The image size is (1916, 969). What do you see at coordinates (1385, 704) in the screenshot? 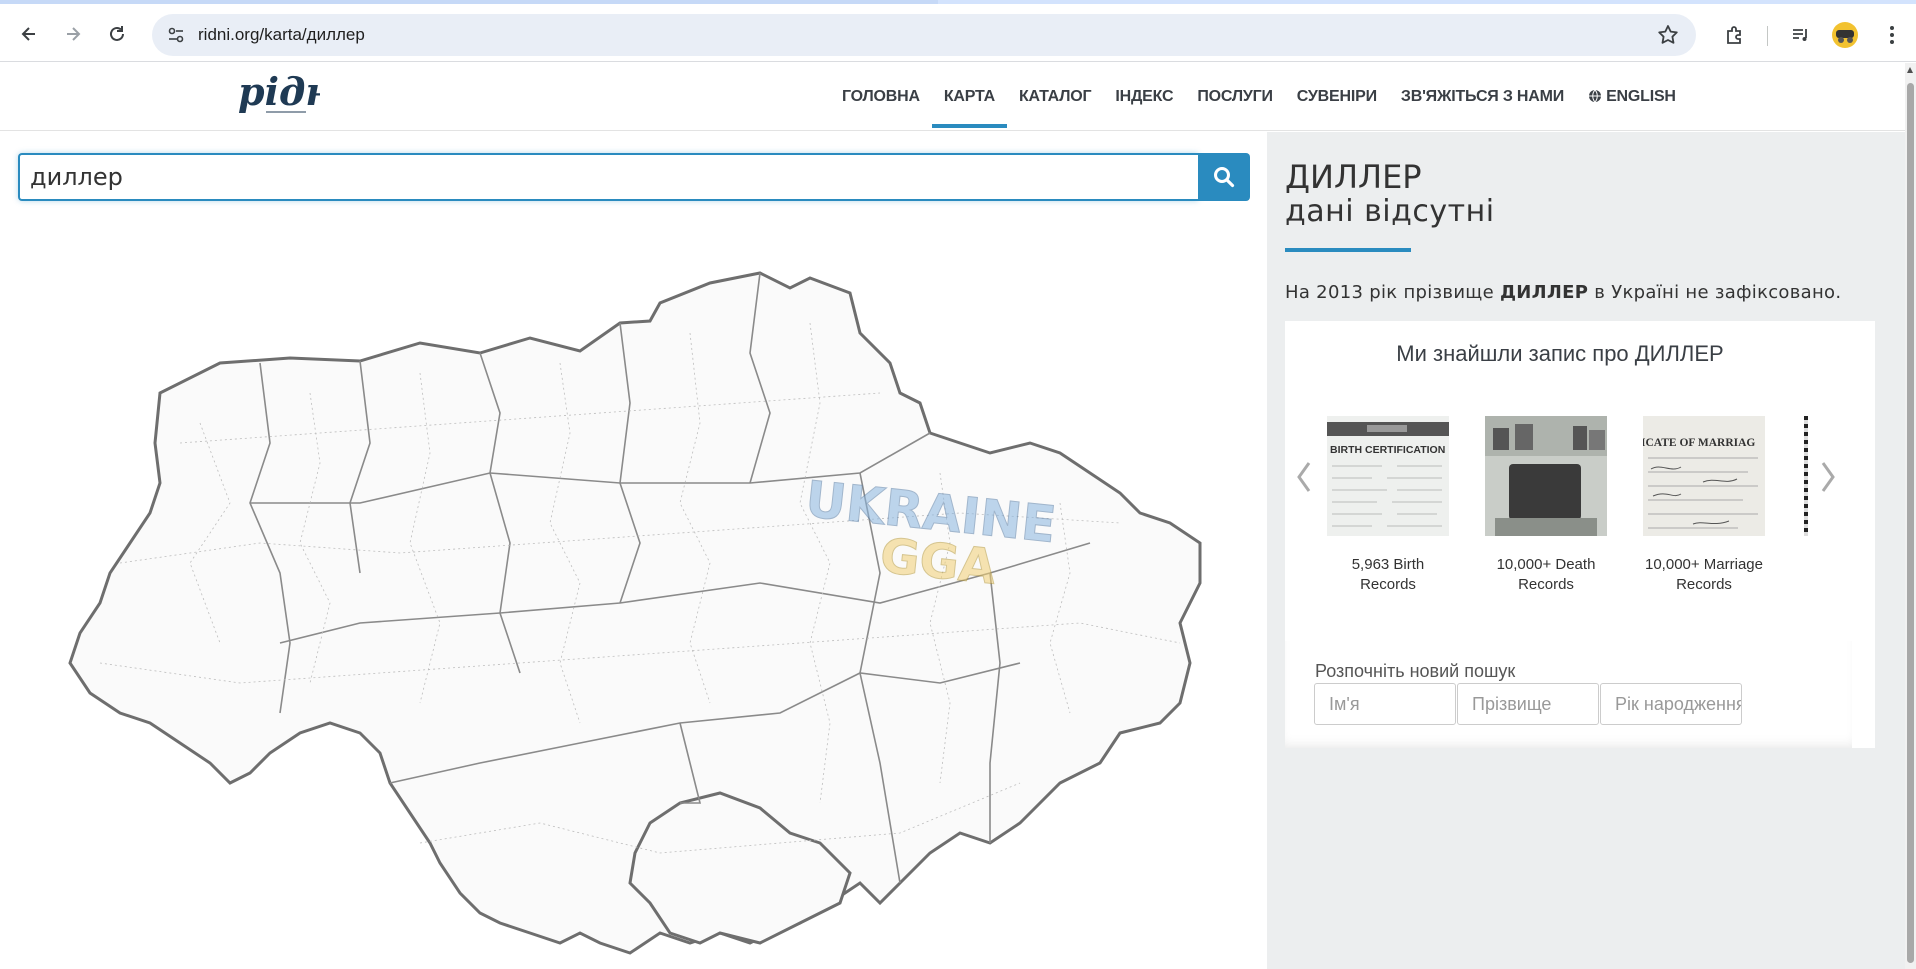
I see `first-name-field: Ім'я` at bounding box center [1385, 704].